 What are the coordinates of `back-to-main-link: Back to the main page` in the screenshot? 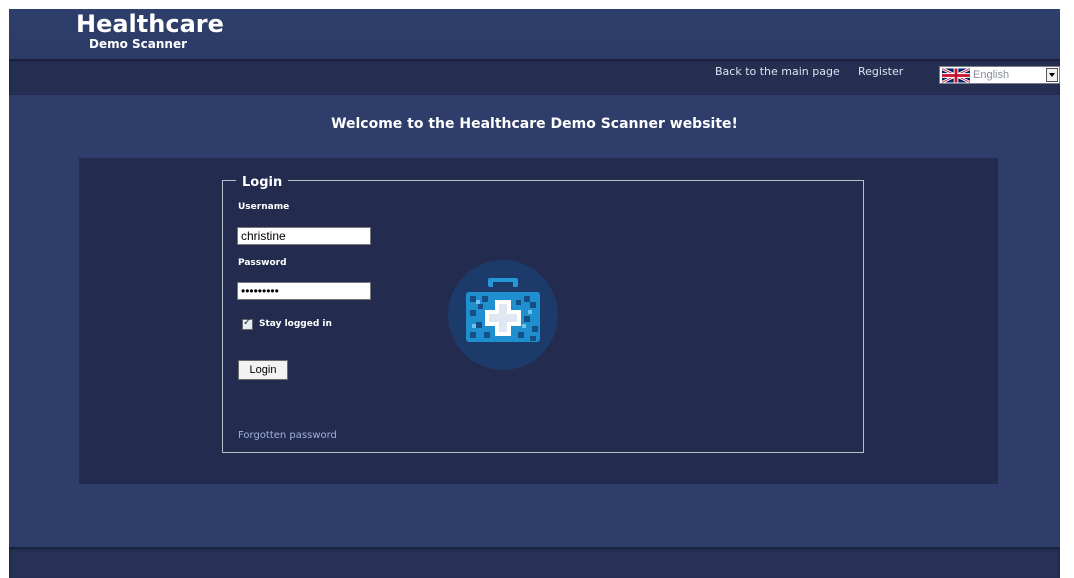 It's located at (777, 71).